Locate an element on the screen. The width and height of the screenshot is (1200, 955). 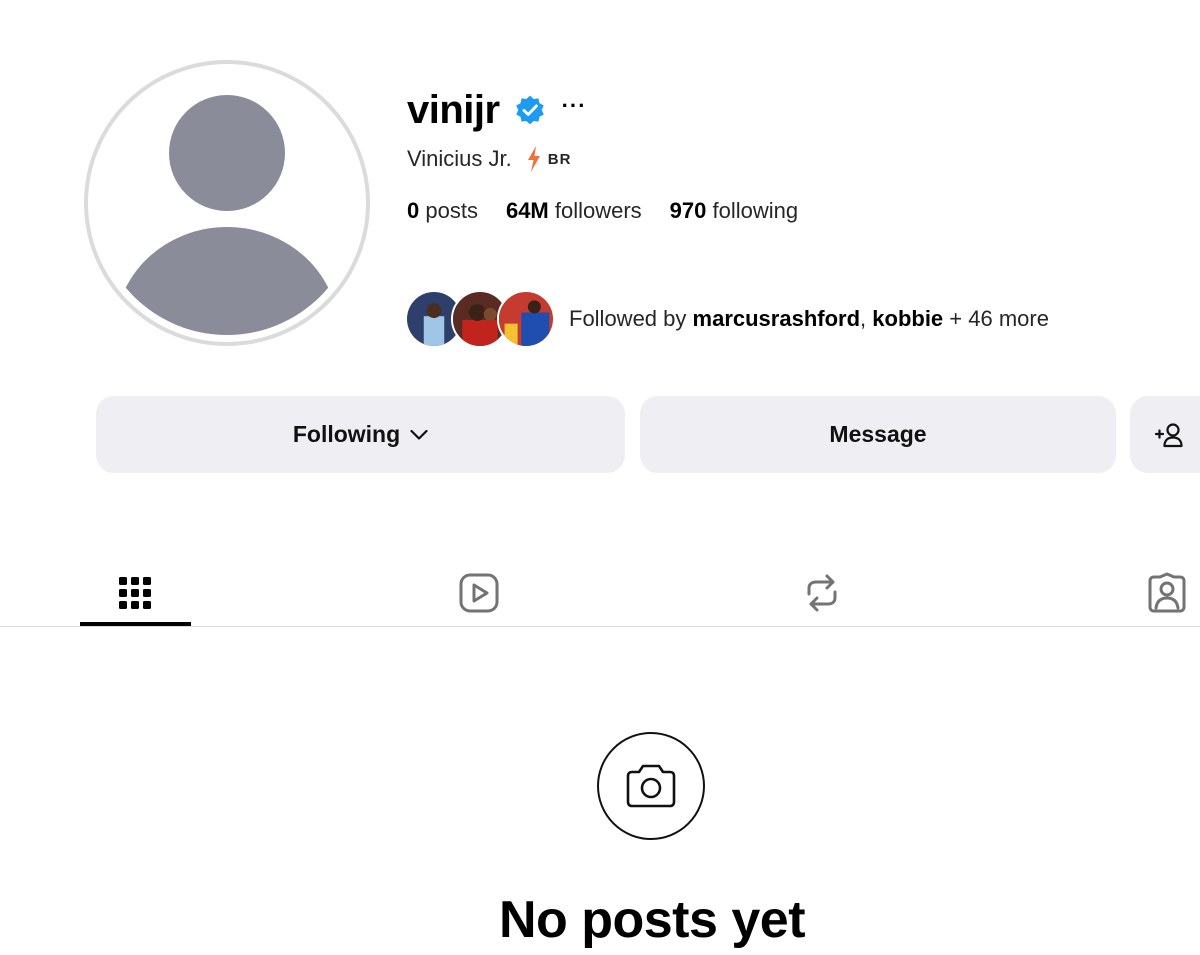
display-name: Vinicius Jr. is located at coordinates (459, 158).